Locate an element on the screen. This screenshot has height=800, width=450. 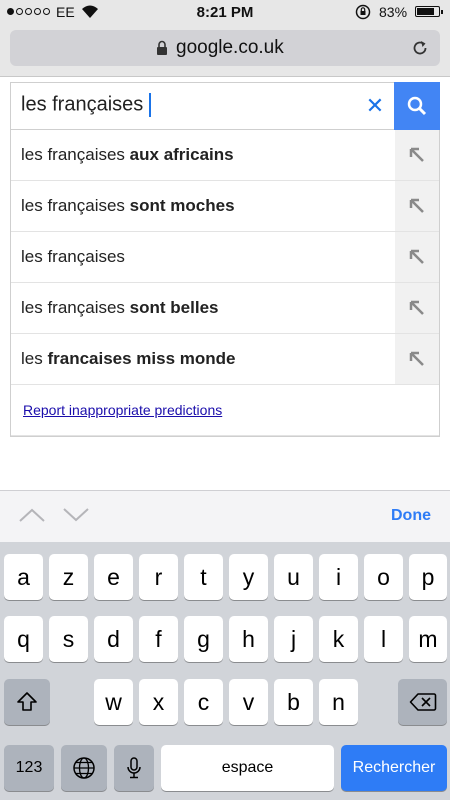
key-r: r is located at coordinates (158, 577).